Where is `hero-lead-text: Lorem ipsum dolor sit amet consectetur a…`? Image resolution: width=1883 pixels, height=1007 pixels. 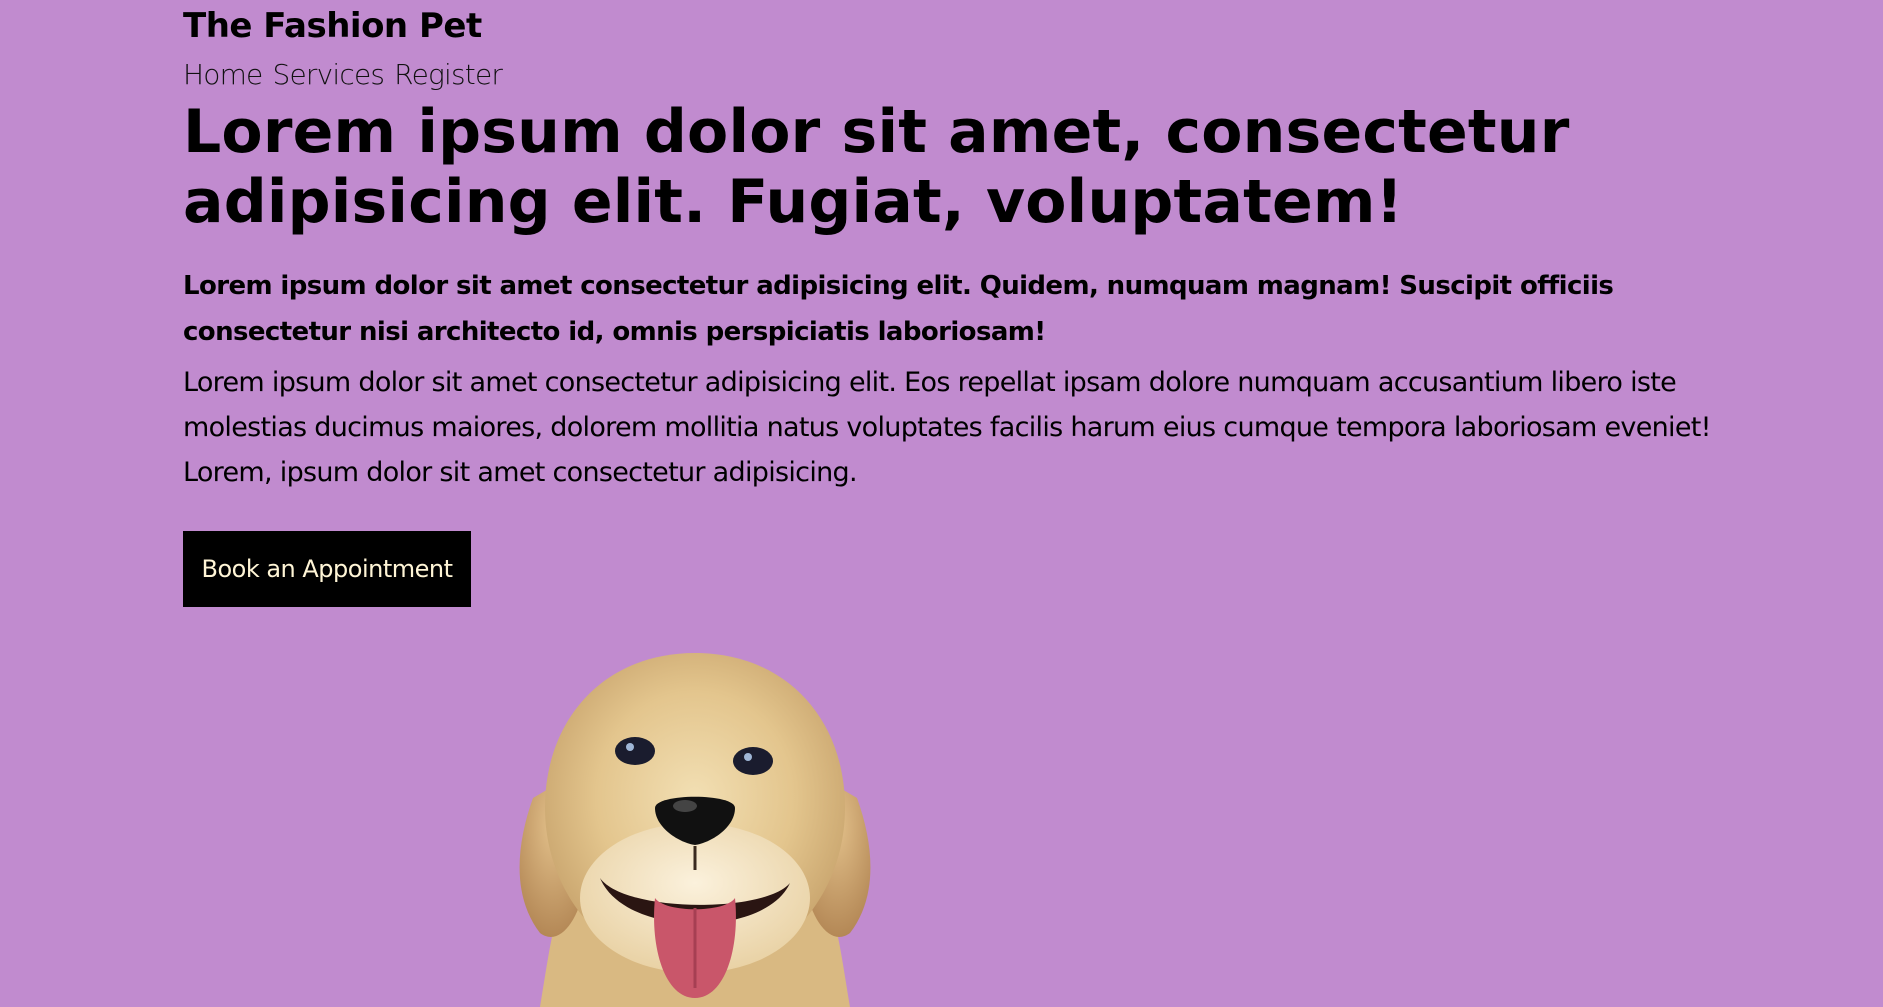
hero-lead-text: Lorem ipsum dolor sit amet consectetur a… is located at coordinates (898, 309).